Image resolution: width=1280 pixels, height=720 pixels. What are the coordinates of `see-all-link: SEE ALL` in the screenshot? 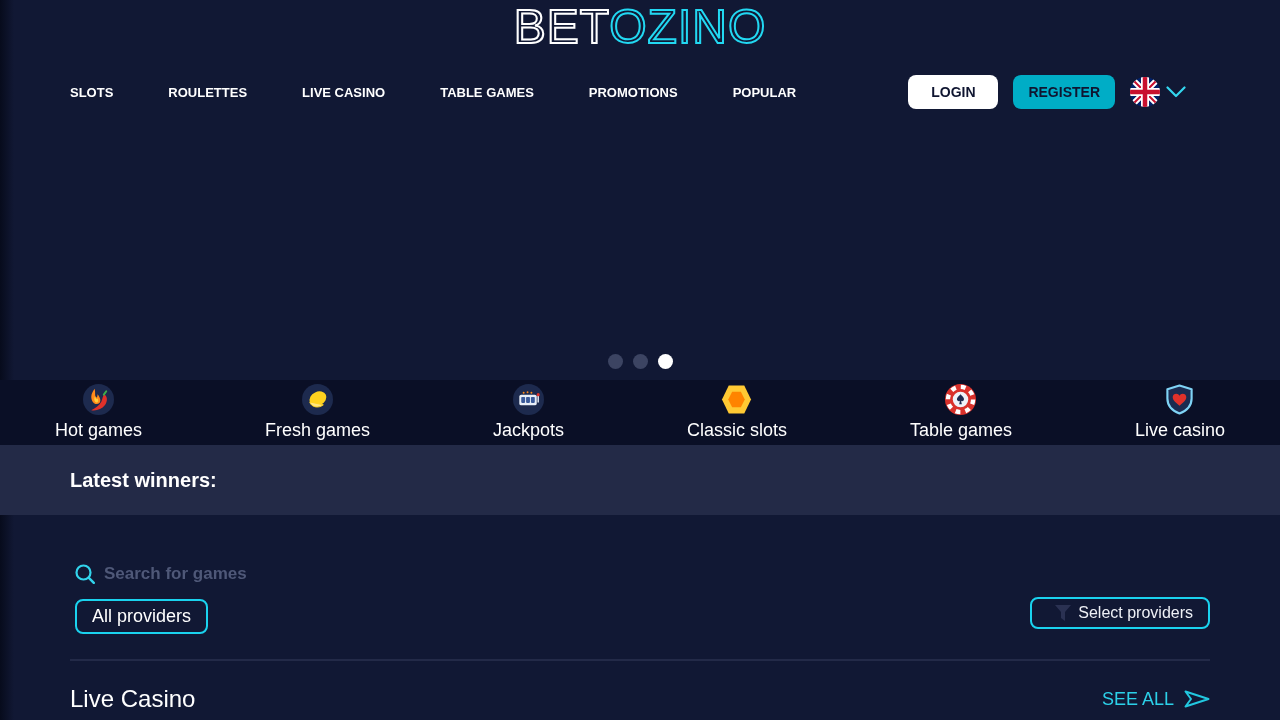 It's located at (1155, 699).